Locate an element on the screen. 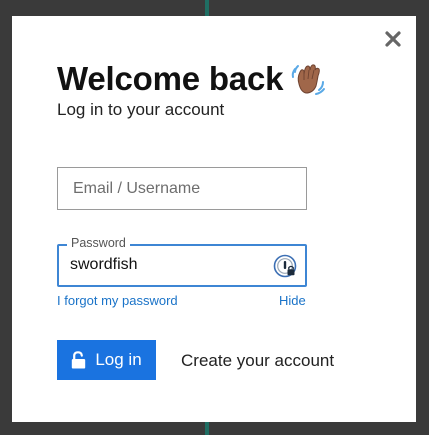 Image resolution: width=429 pixels, height=435 pixels. close-button is located at coordinates (393, 39).